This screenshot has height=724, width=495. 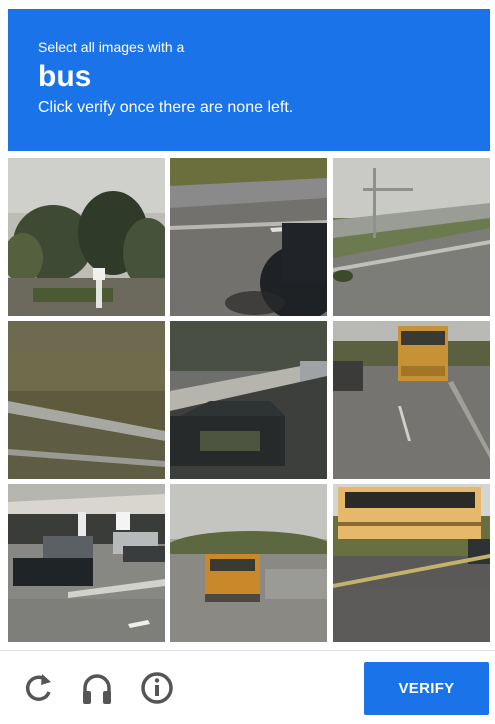 I want to click on tile-image-school-bus, so click(x=411, y=563).